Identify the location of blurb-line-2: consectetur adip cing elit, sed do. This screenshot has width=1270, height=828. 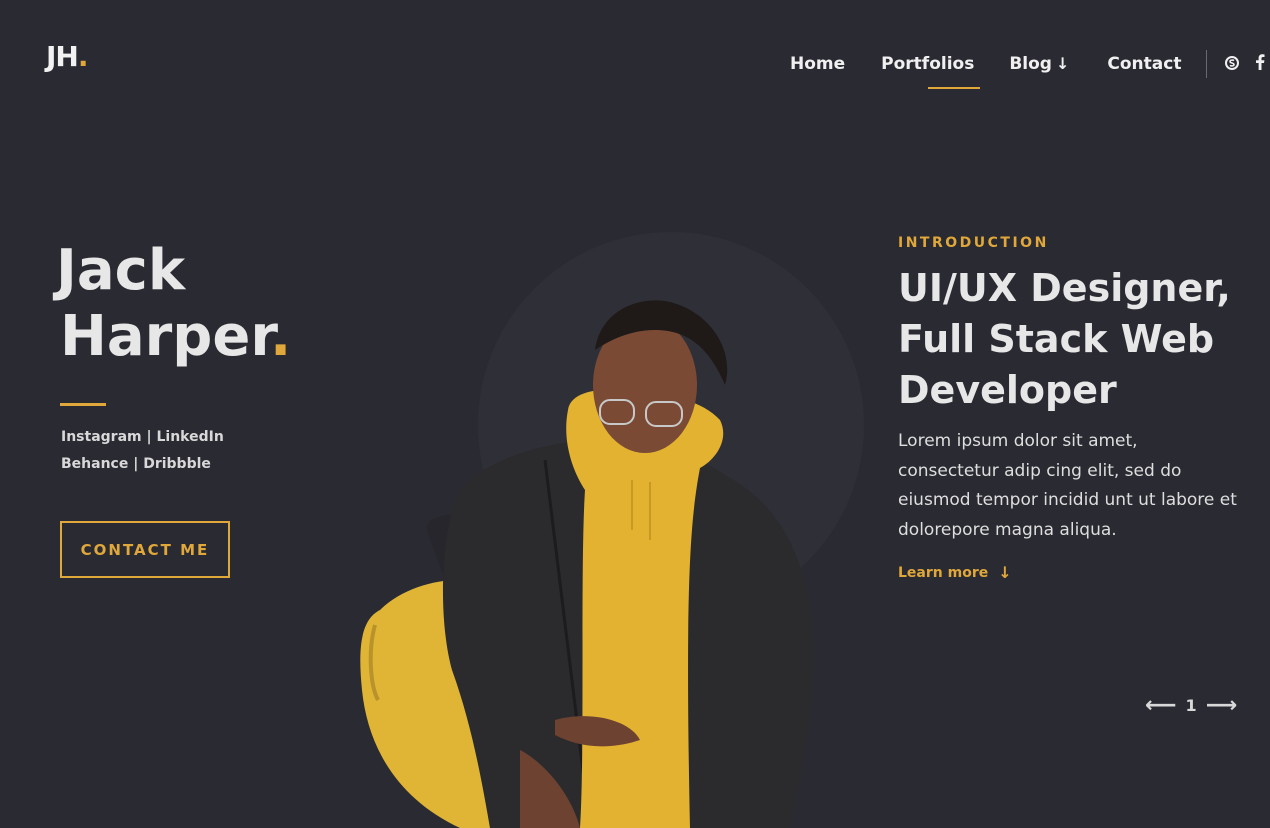
(1040, 470).